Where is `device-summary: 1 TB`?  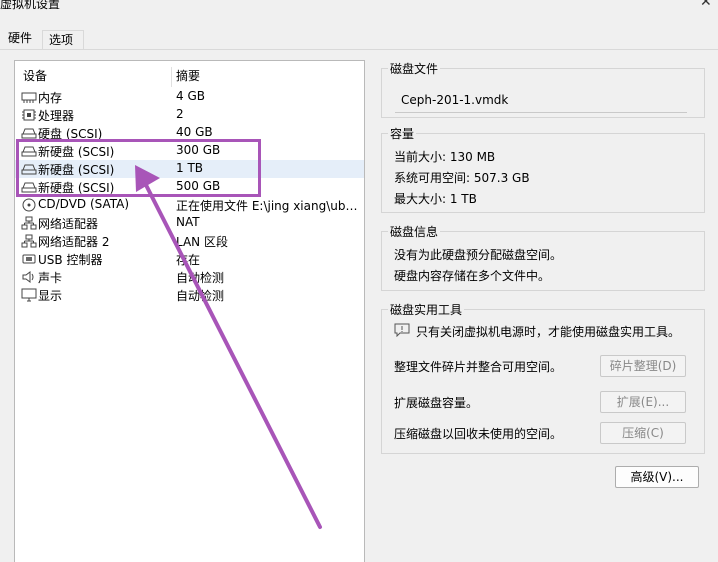 device-summary: 1 TB is located at coordinates (190, 168).